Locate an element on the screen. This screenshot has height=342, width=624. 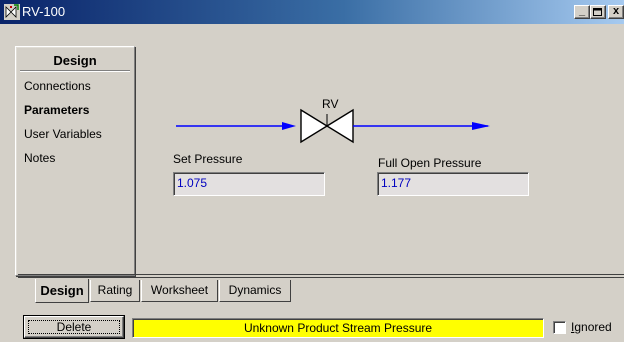
relief-valve-icon is located at coordinates (12, 12).